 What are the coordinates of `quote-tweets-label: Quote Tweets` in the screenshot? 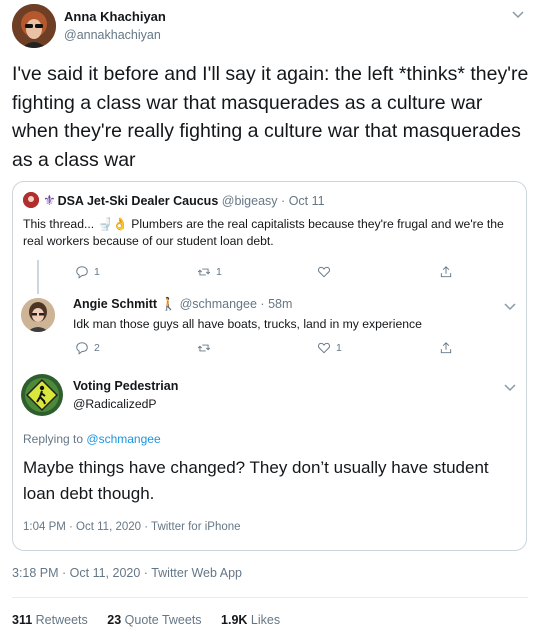 It's located at (163, 620).